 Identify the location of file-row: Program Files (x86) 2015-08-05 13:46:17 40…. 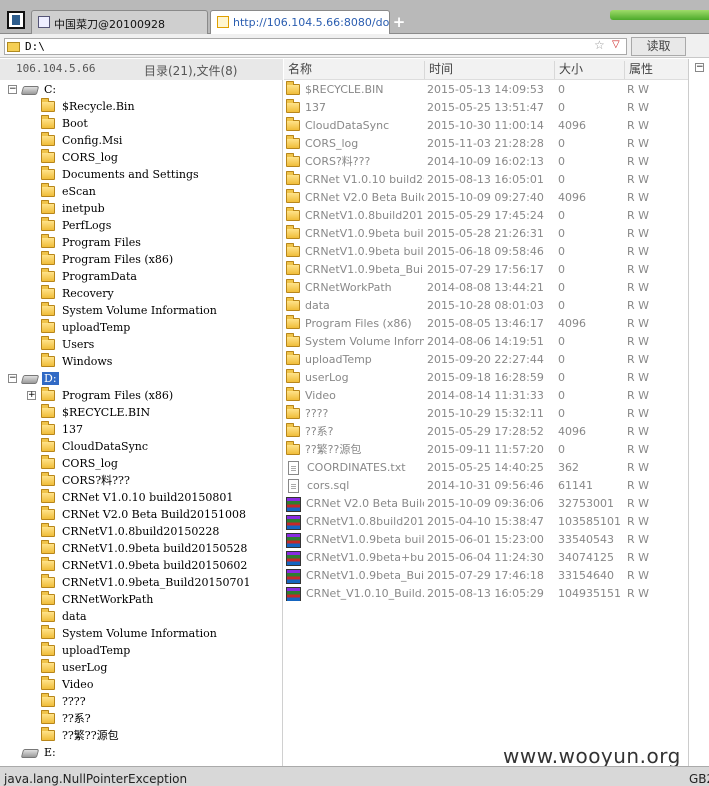
(486, 324).